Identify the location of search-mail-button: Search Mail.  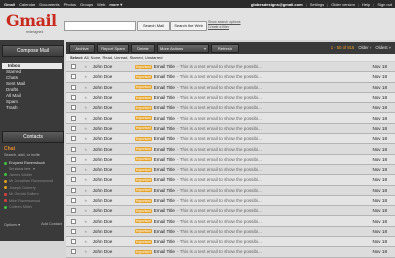
(153, 26).